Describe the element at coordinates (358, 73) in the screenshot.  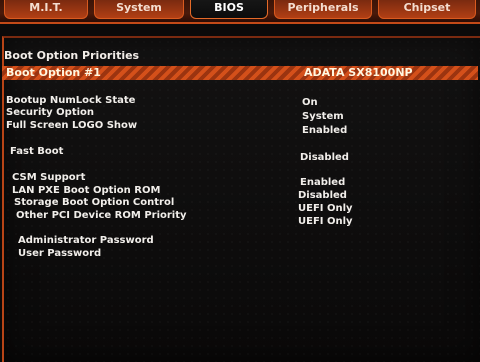
I see `boot-option-1-value: ADATA SX8100NP` at that location.